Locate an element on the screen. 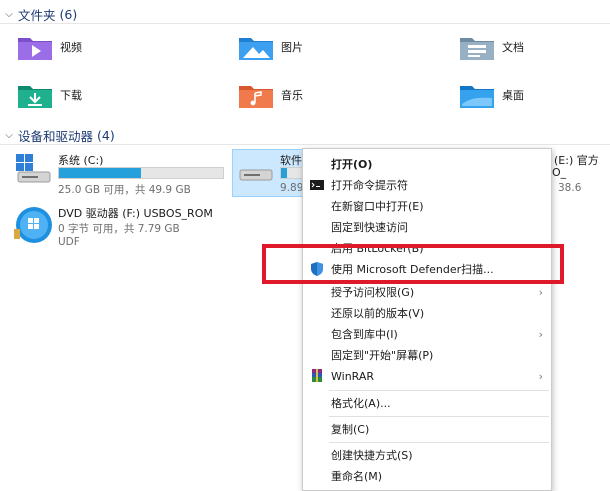 Image resolution: width=610 pixels, height=491 pixels. menu-item-label: WinRAR is located at coordinates (353, 376).